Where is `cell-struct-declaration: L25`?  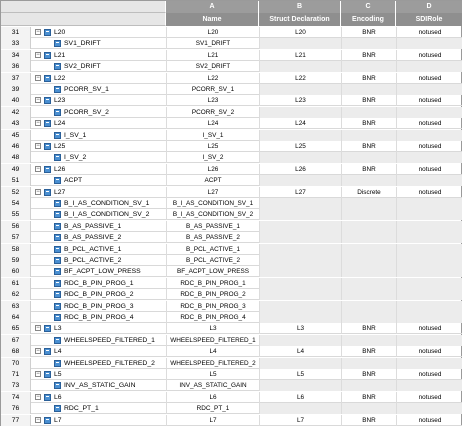 cell-struct-declaration: L25 is located at coordinates (300, 146).